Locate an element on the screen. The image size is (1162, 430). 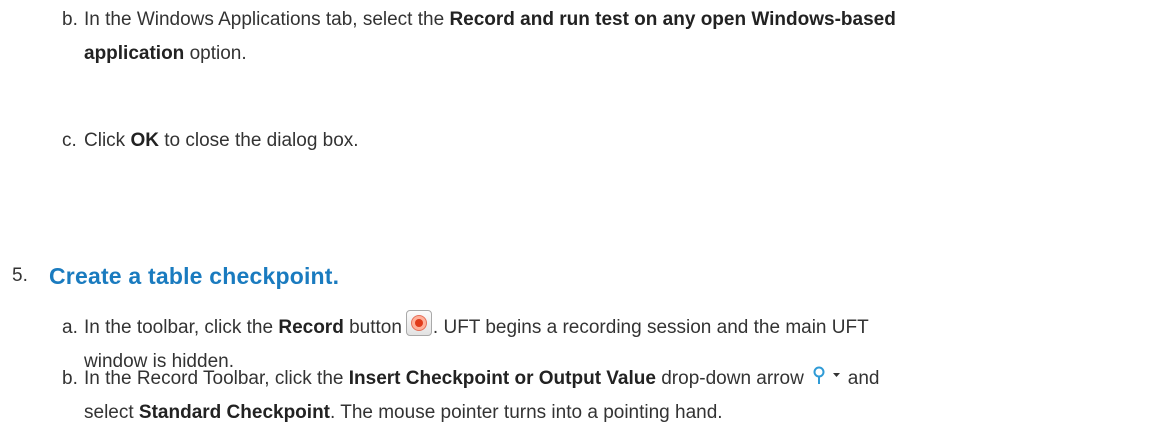
step-number: 5. is located at coordinates (20, 275).